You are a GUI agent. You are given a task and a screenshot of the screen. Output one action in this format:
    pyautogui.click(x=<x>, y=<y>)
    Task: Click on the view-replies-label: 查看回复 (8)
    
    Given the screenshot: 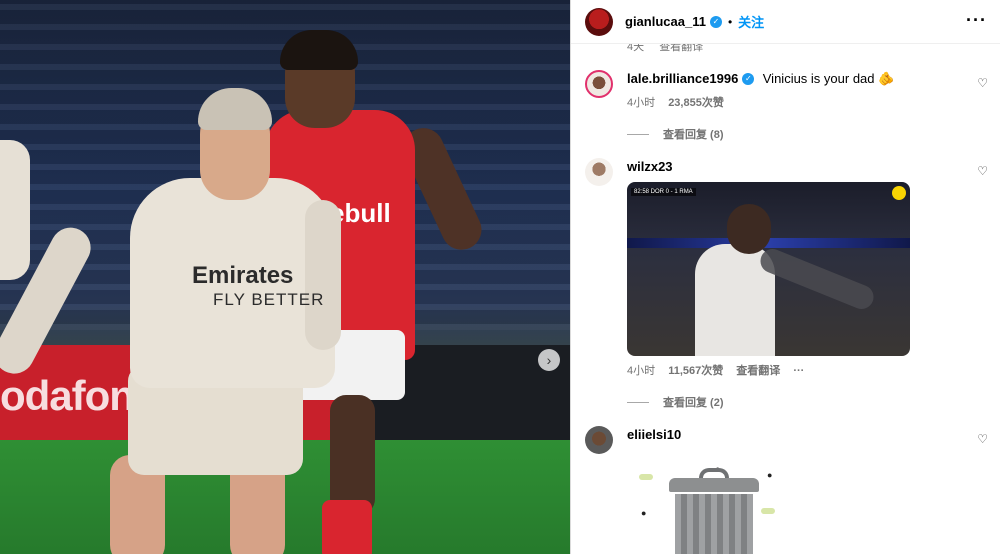 What is the action you would take?
    pyautogui.click(x=693, y=135)
    